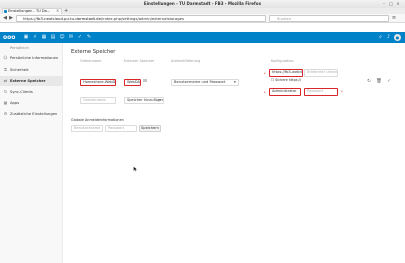  Describe the element at coordinates (5, 91) in the screenshot. I see `sync-icon: ↻` at that location.